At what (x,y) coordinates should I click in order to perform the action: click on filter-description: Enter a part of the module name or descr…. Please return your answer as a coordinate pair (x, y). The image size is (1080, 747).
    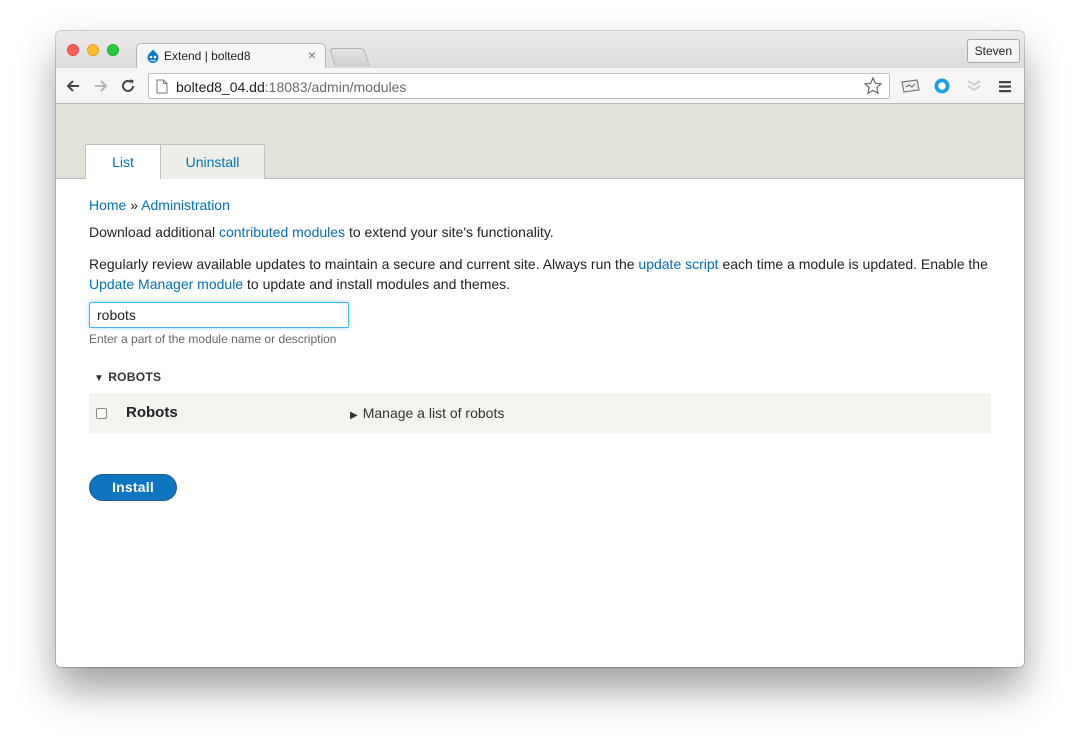
    Looking at the image, I should click on (213, 339).